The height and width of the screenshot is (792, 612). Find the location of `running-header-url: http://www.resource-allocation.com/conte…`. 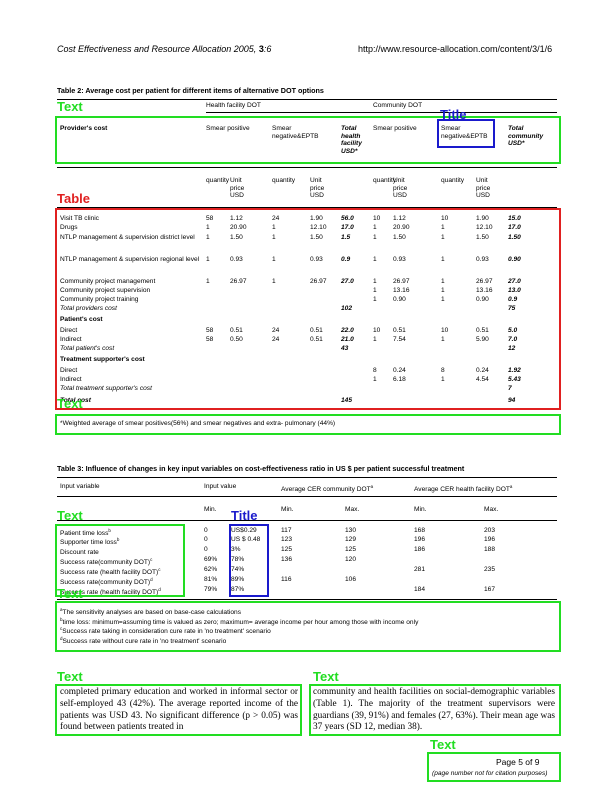

running-header-url: http://www.resource-allocation.com/conte… is located at coordinates (455, 49).